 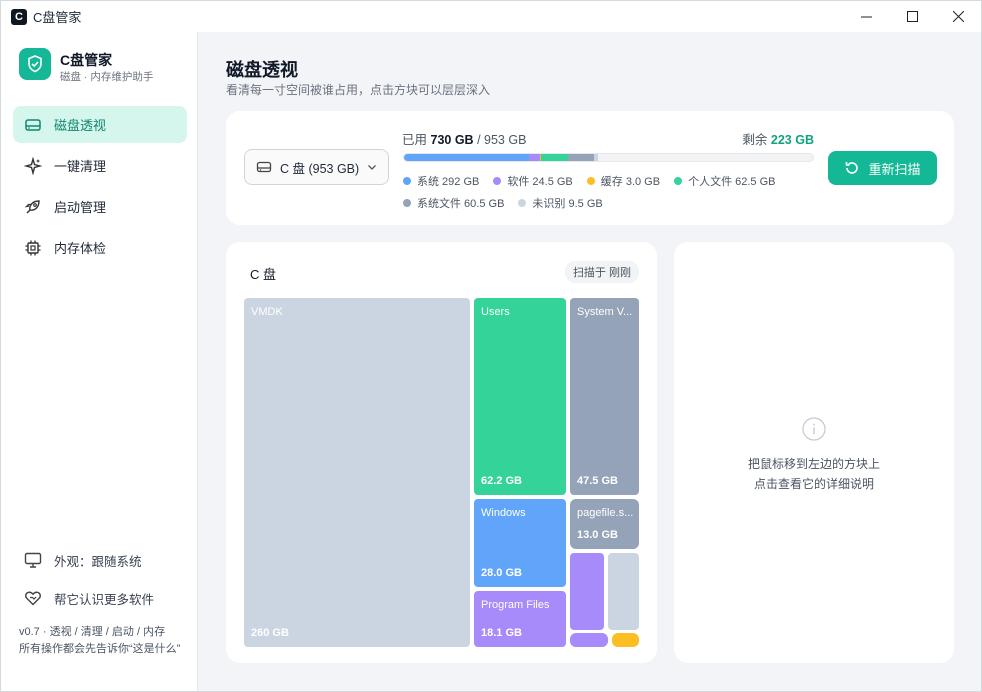 I want to click on appearance-label: 外观：跟随系统, so click(x=98, y=561).